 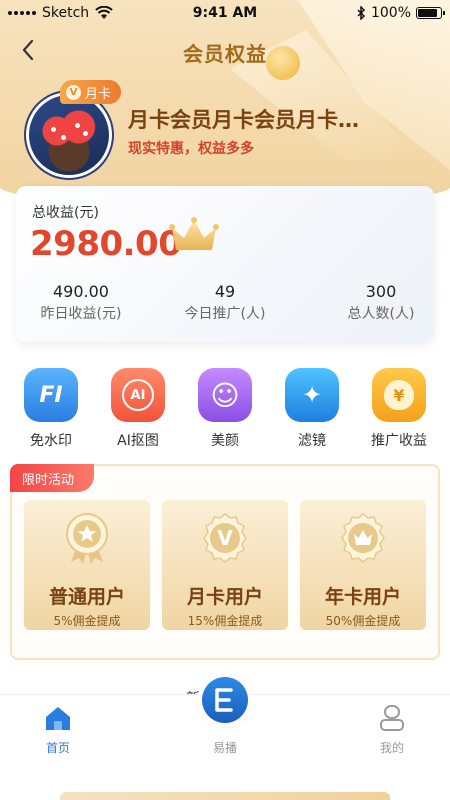 I want to click on carrier-name: Sketch, so click(x=66, y=13).